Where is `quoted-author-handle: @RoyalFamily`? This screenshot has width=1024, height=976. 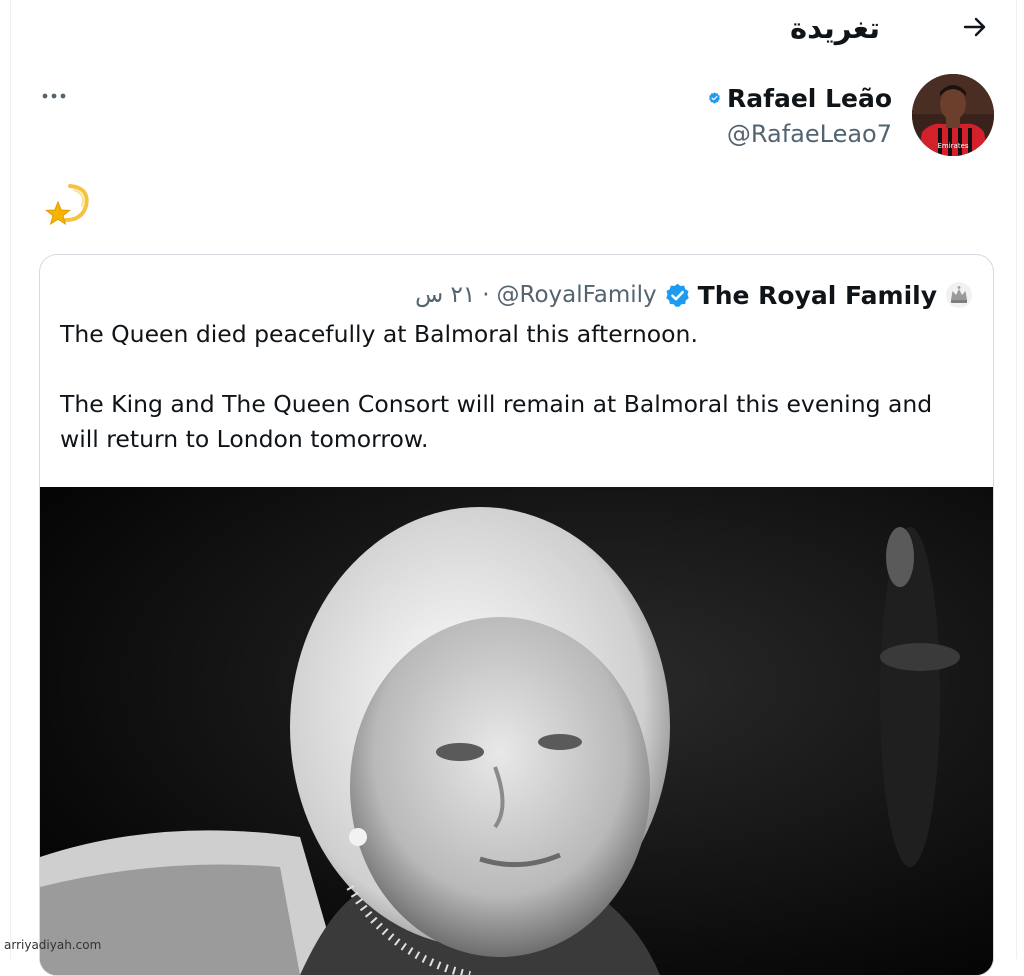
quoted-author-handle: @RoyalFamily is located at coordinates (576, 295).